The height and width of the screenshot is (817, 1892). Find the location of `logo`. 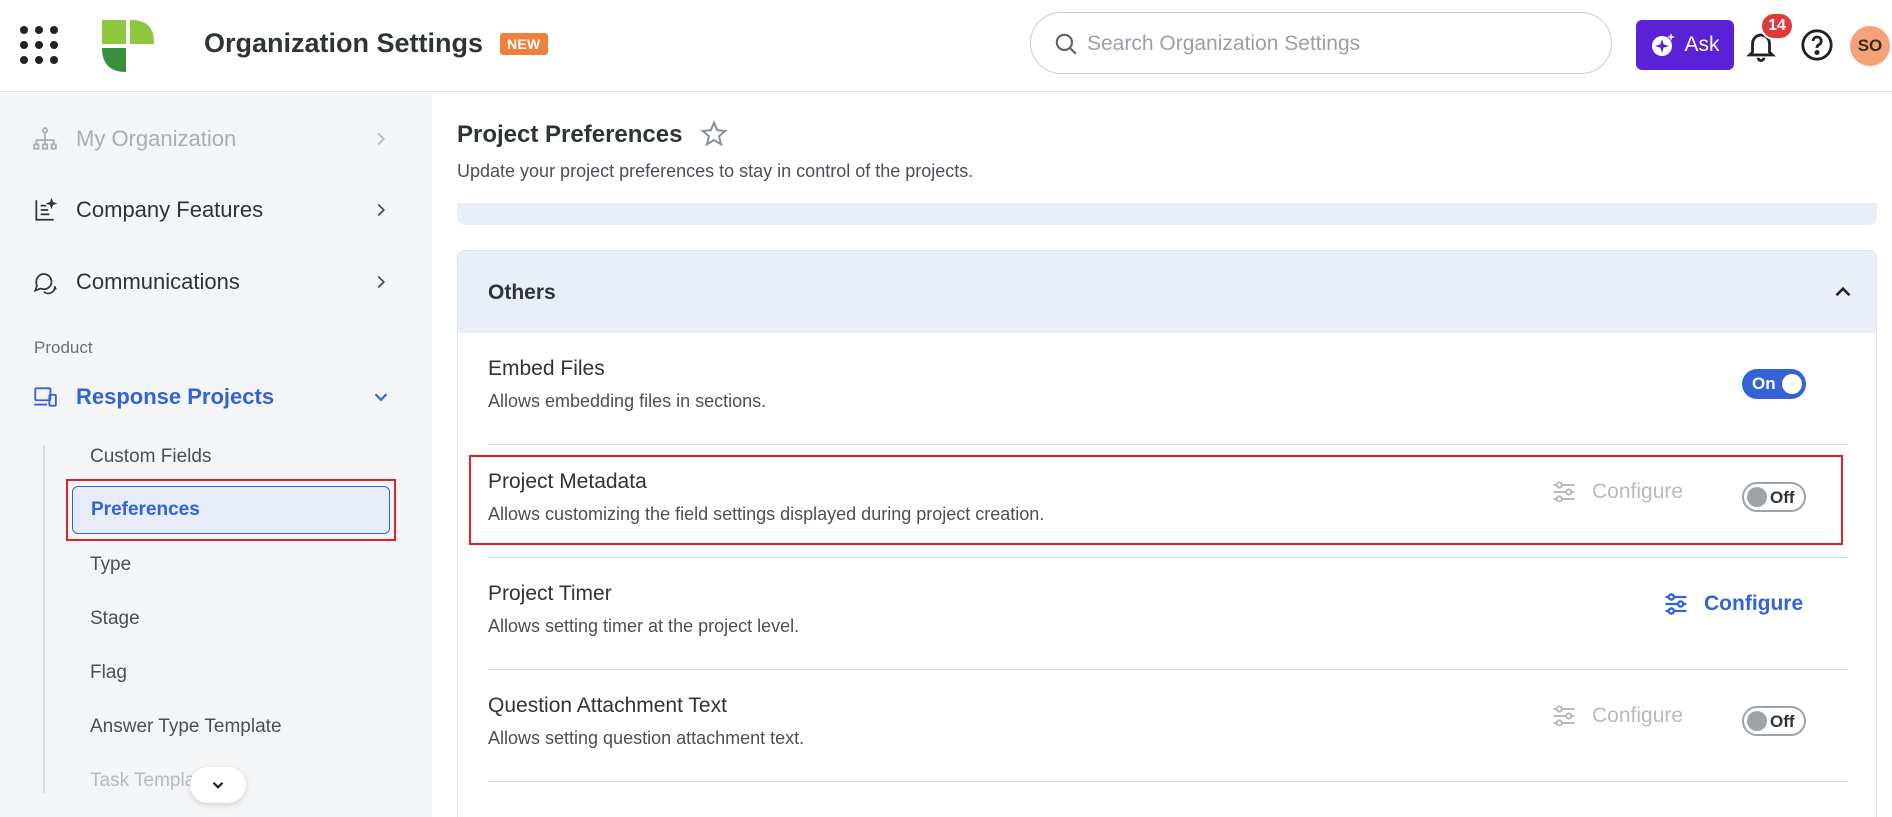

logo is located at coordinates (128, 46).